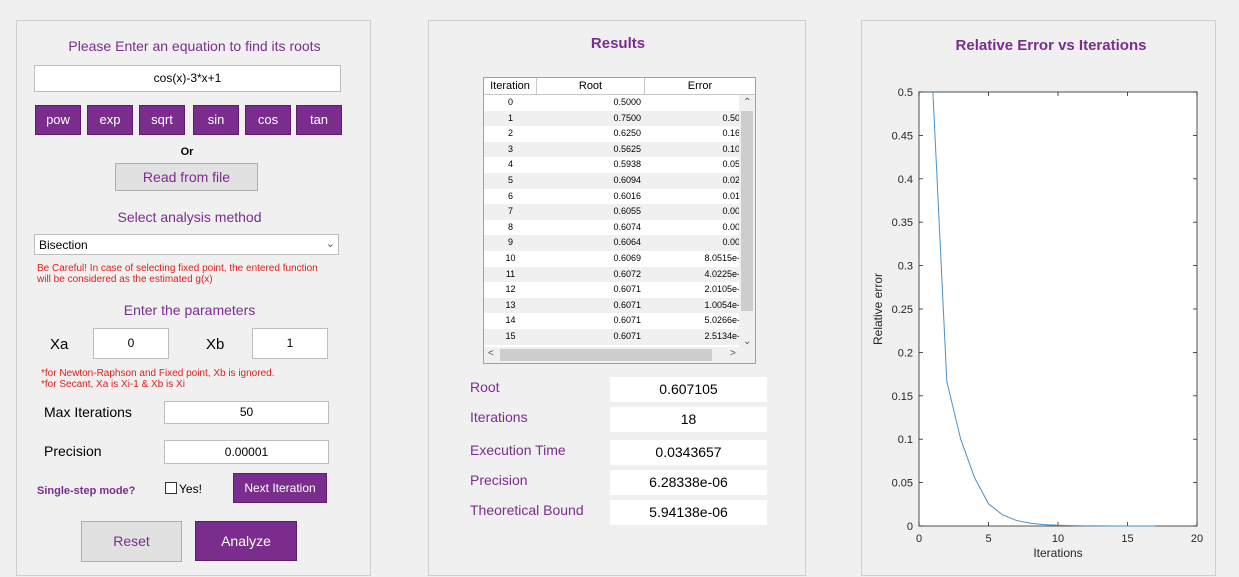  I want to click on next-iteration-button: Next Iteration, so click(280, 488).